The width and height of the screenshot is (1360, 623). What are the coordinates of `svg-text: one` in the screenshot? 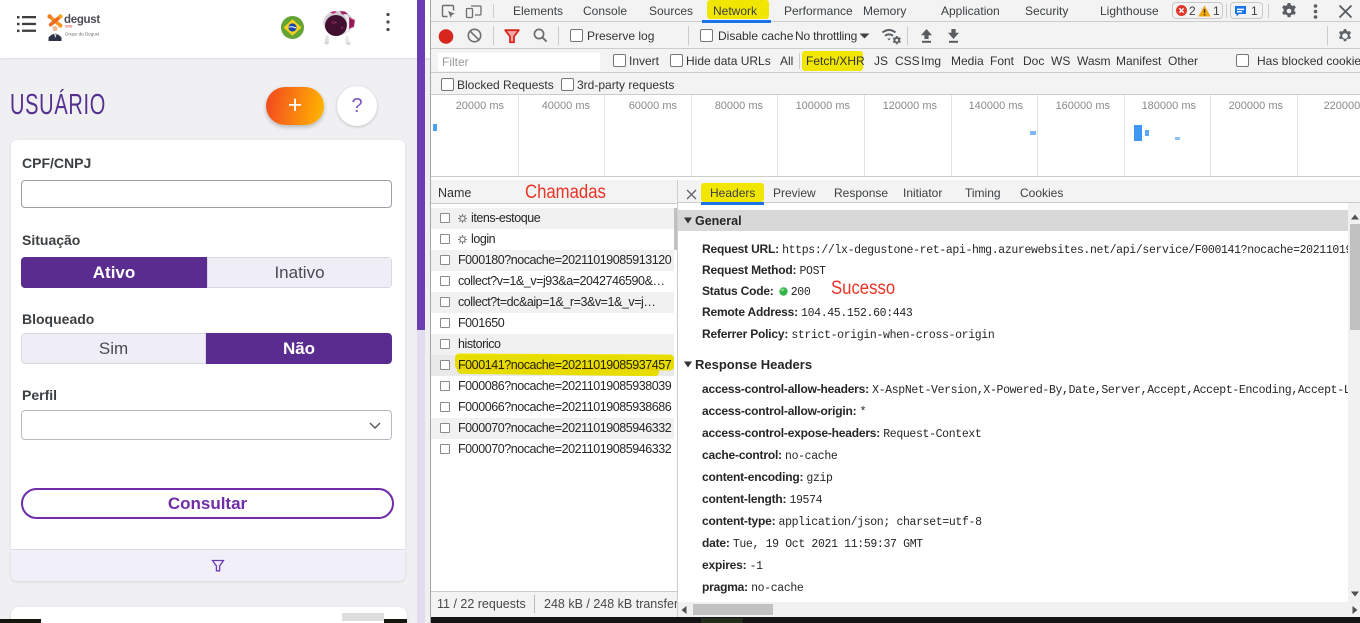 It's located at (69, 26).